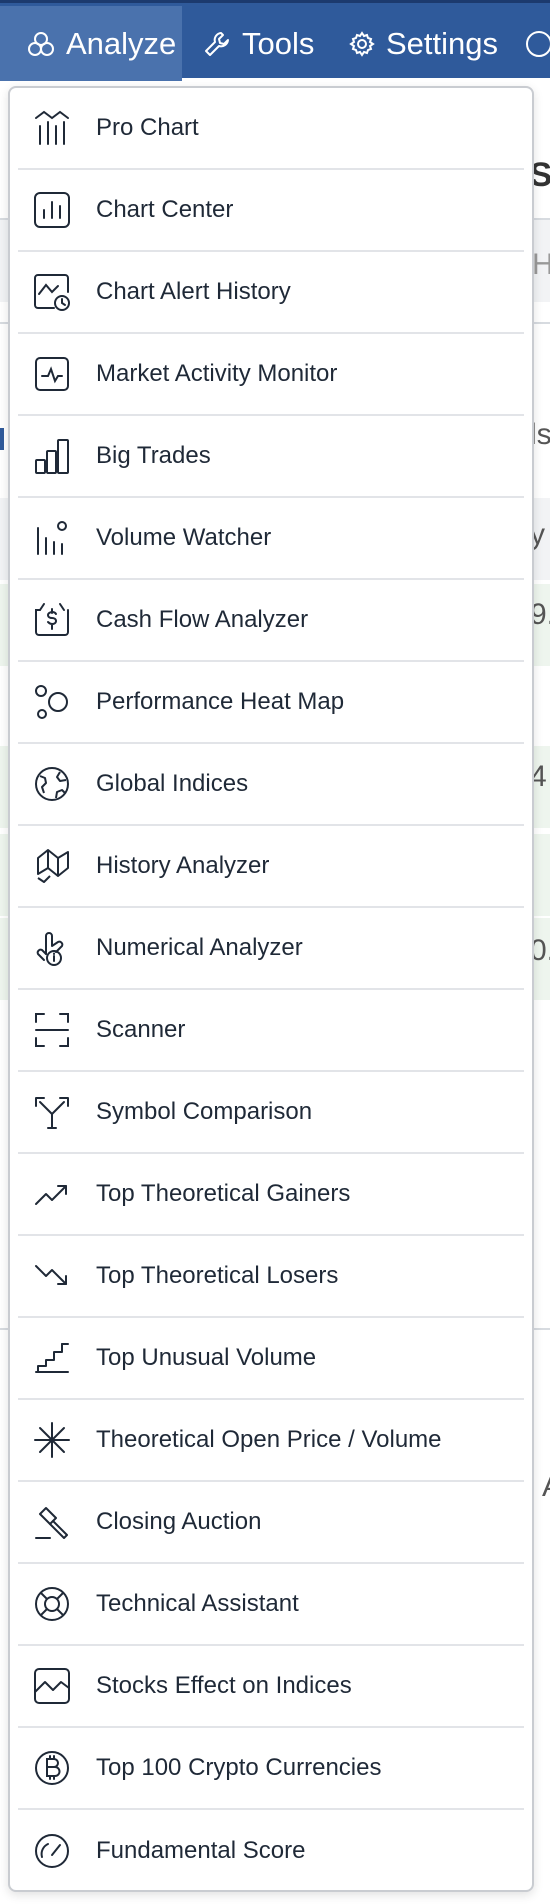 This screenshot has height=1904, width=550. Describe the element at coordinates (442, 43) in the screenshot. I see `nav-settings-label: Settings` at that location.